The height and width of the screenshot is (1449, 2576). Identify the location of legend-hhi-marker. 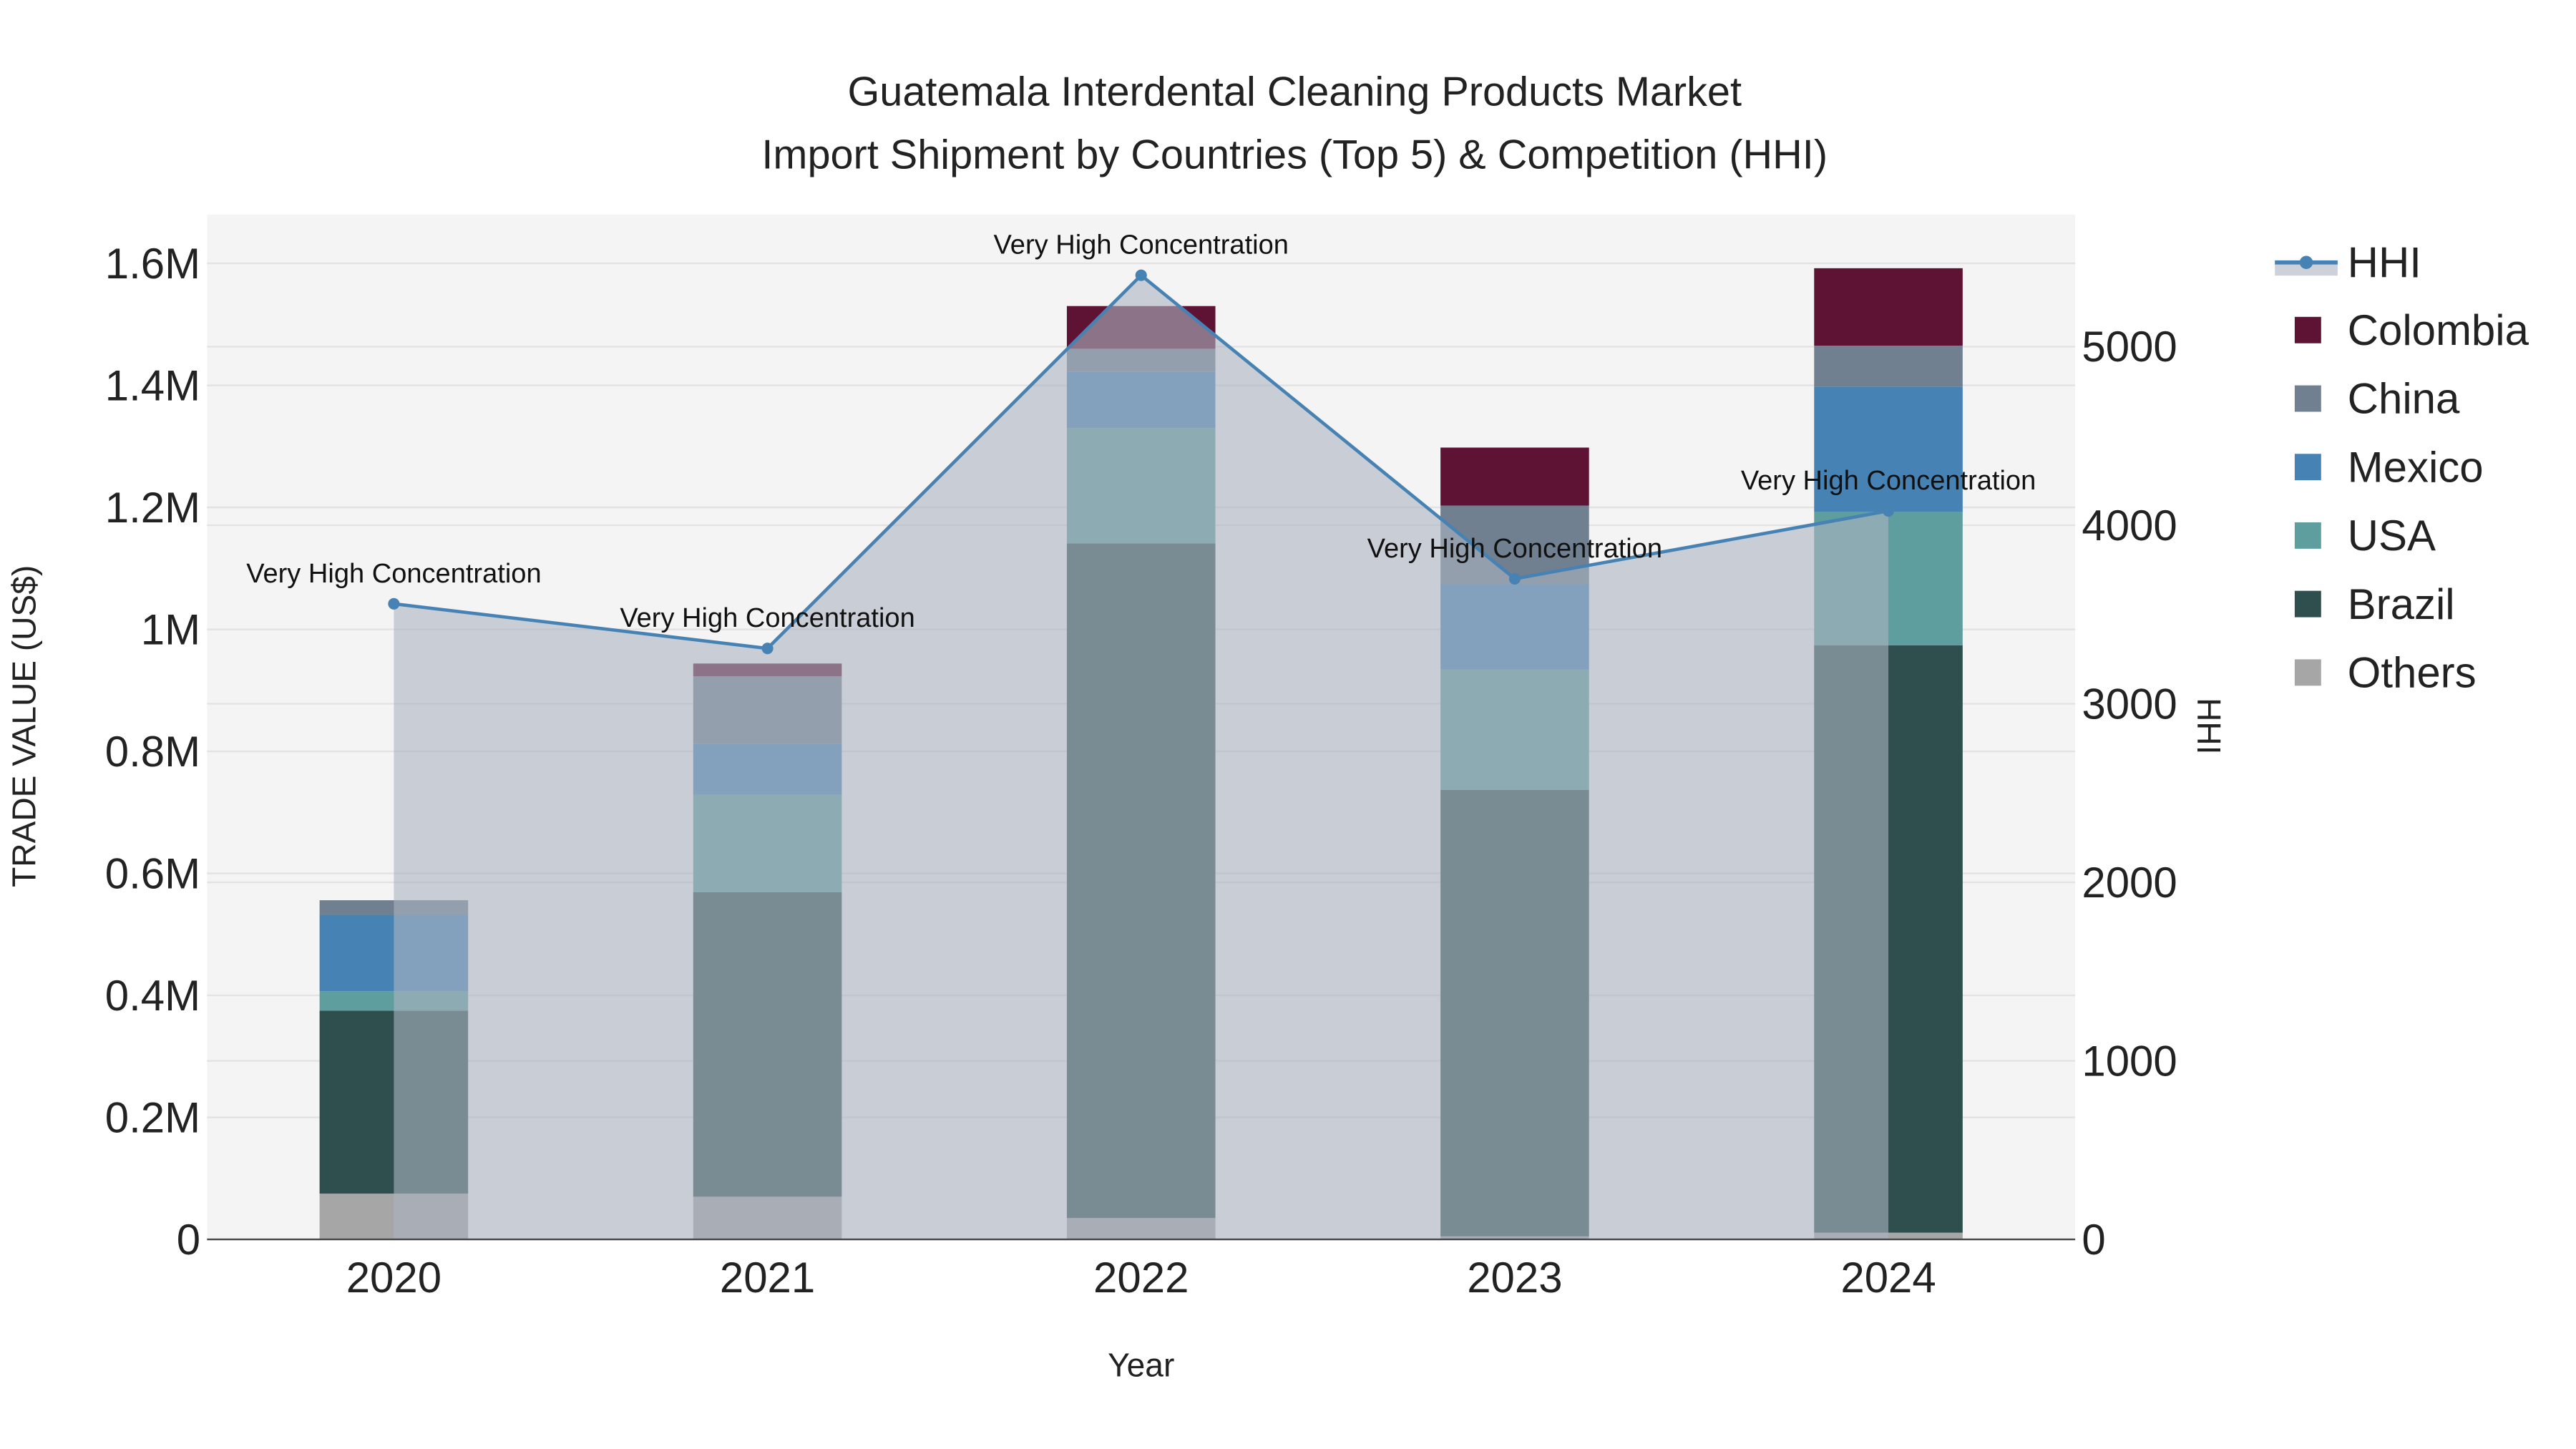
(2306, 262).